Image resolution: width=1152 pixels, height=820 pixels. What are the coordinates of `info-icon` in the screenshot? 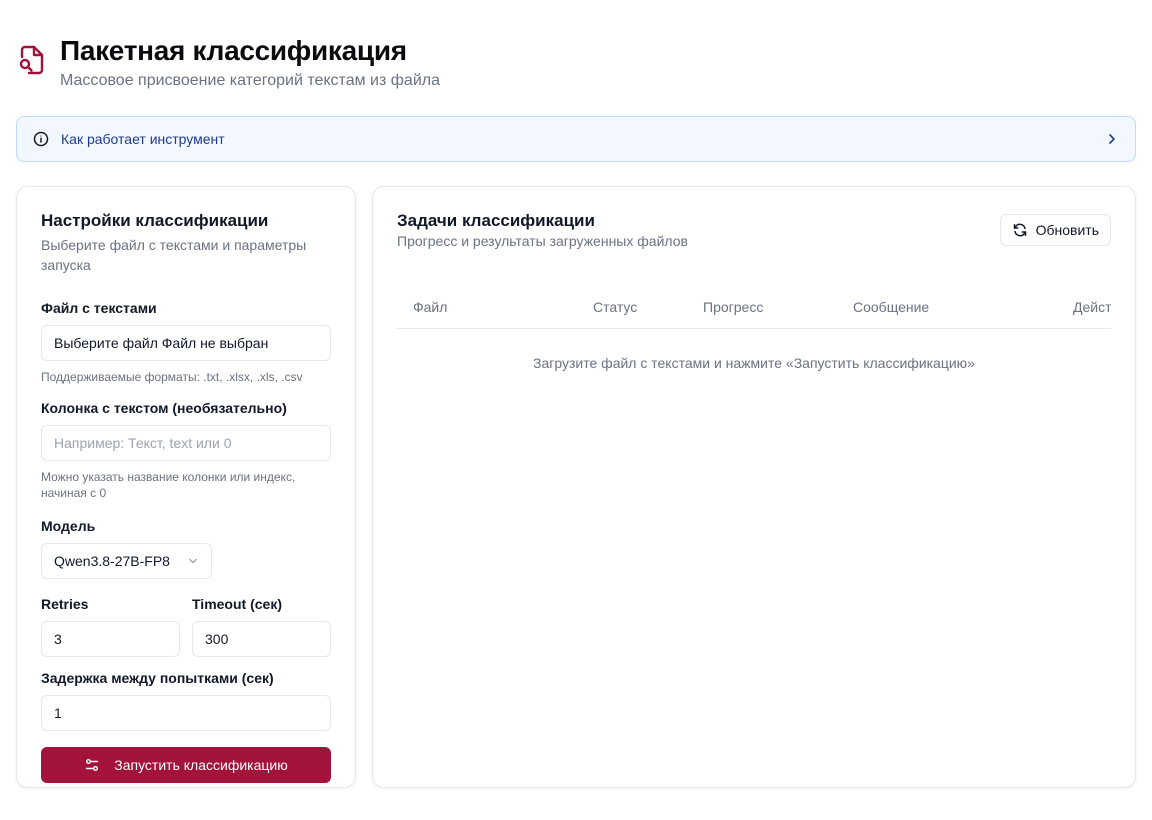 It's located at (41, 139).